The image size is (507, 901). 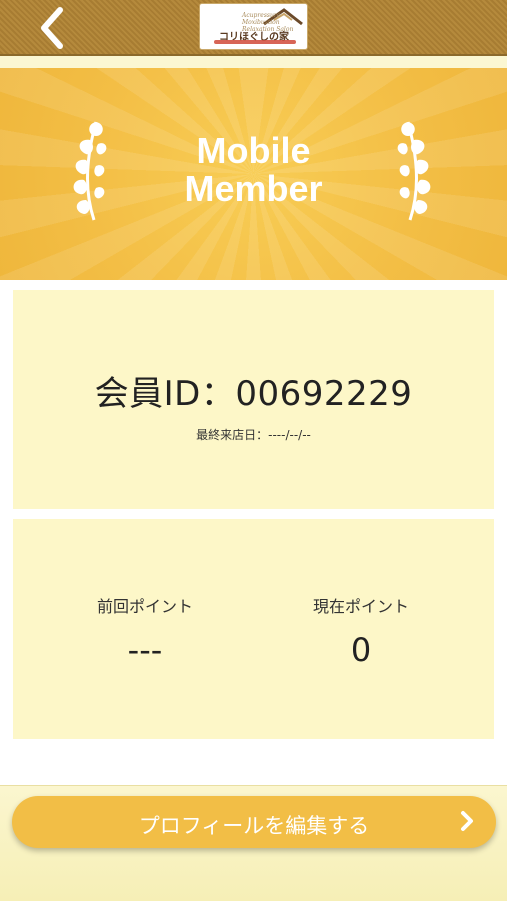 What do you see at coordinates (144, 606) in the screenshot?
I see `previous-points-label: 前回ポイント` at bounding box center [144, 606].